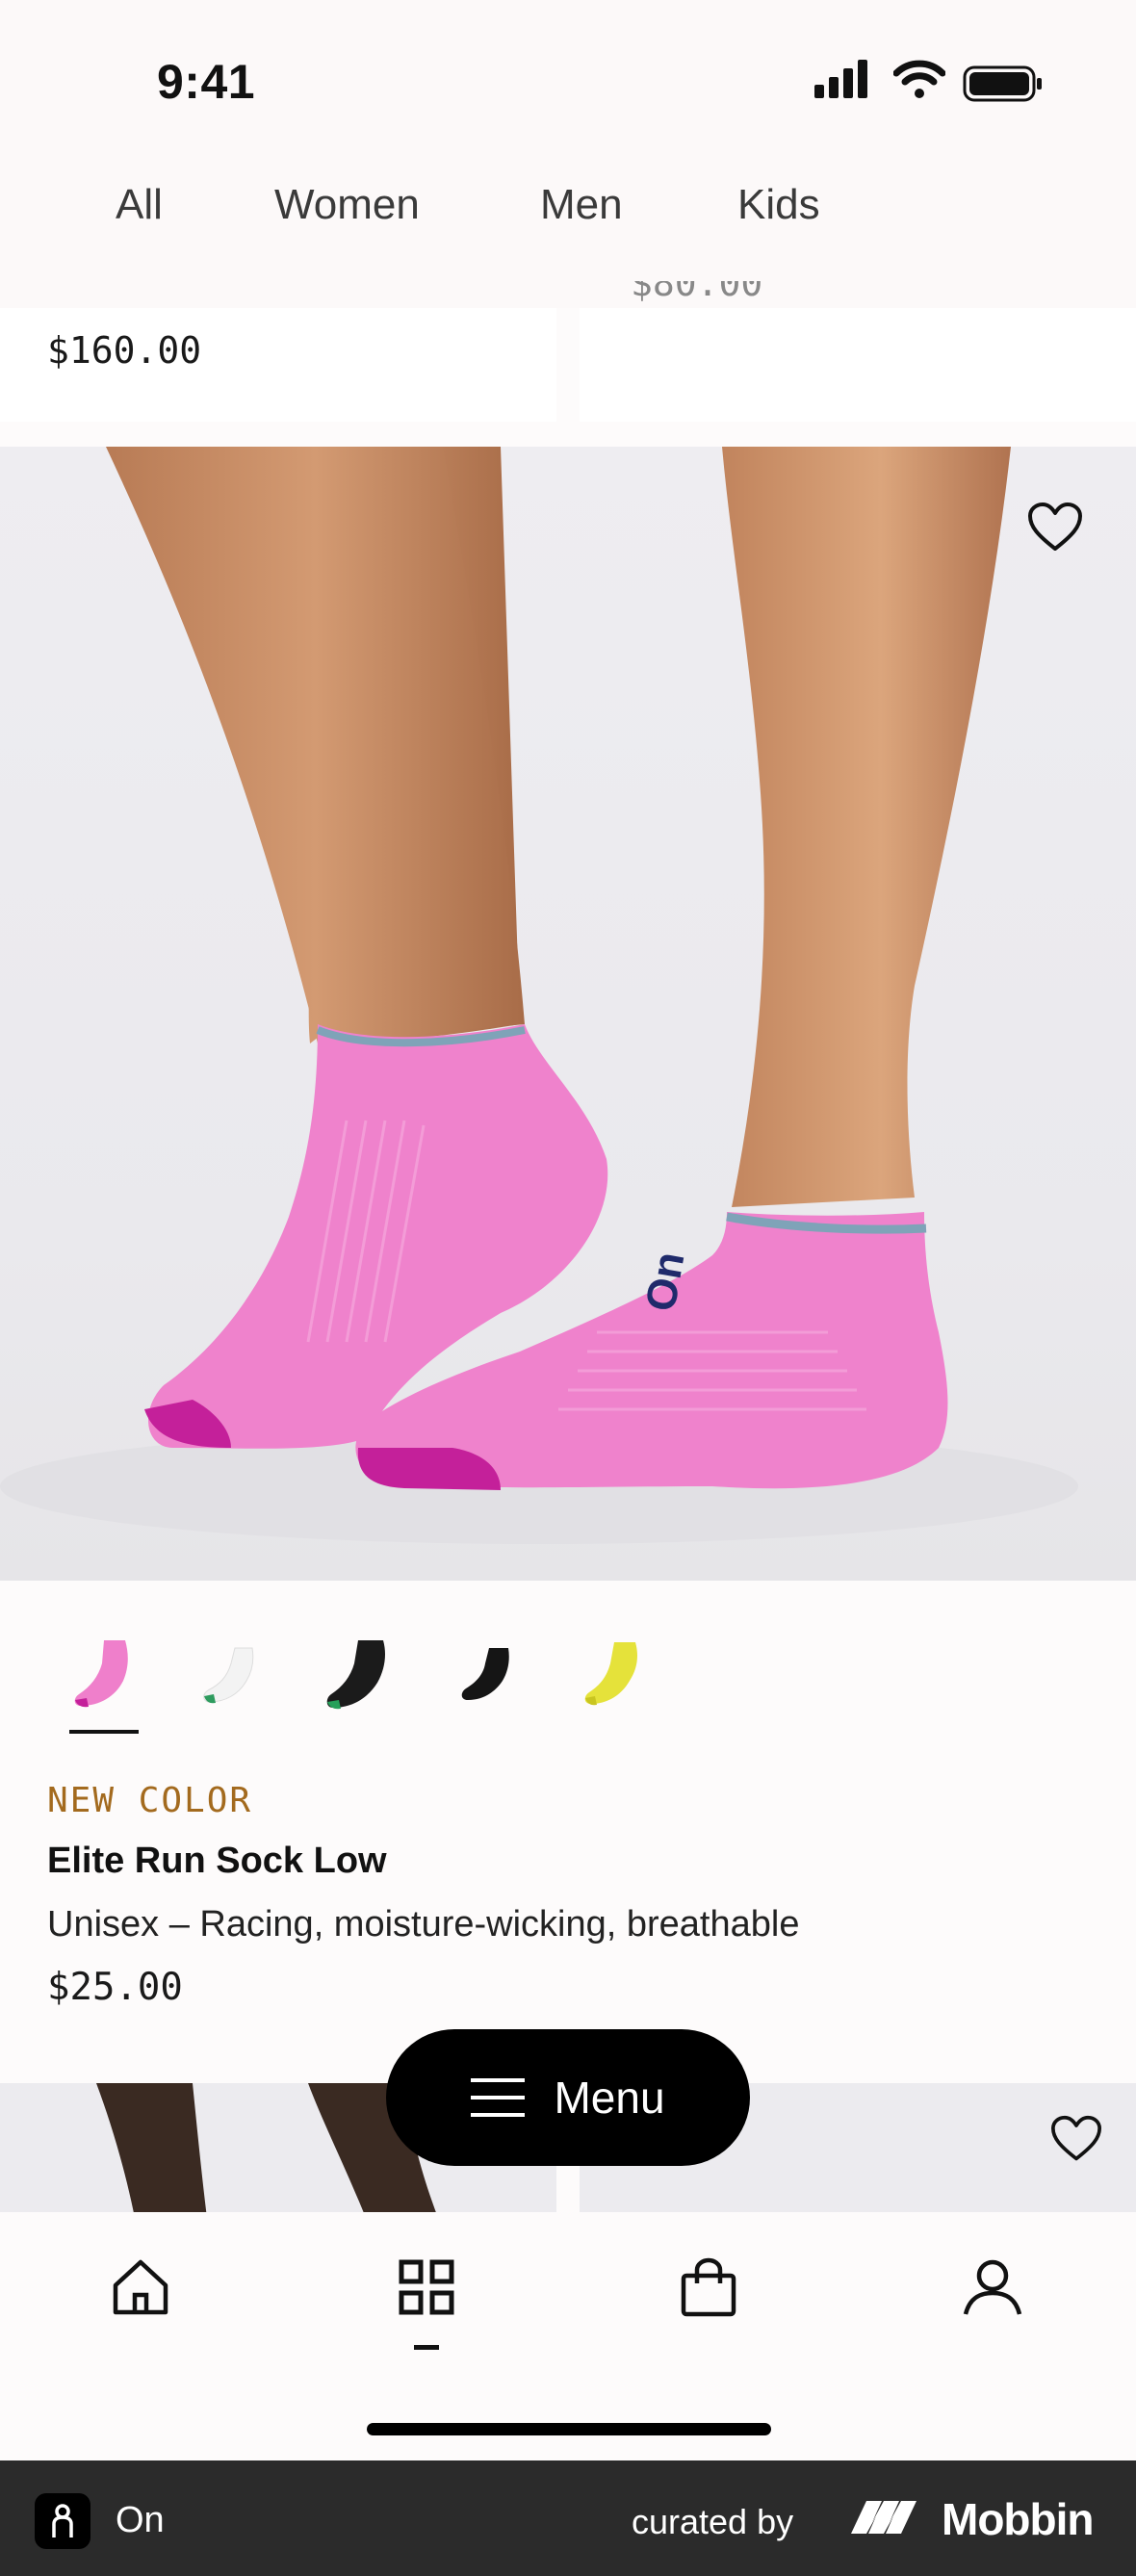 The image size is (1136, 2576). I want to click on active-tab-indicator, so click(426, 2347).